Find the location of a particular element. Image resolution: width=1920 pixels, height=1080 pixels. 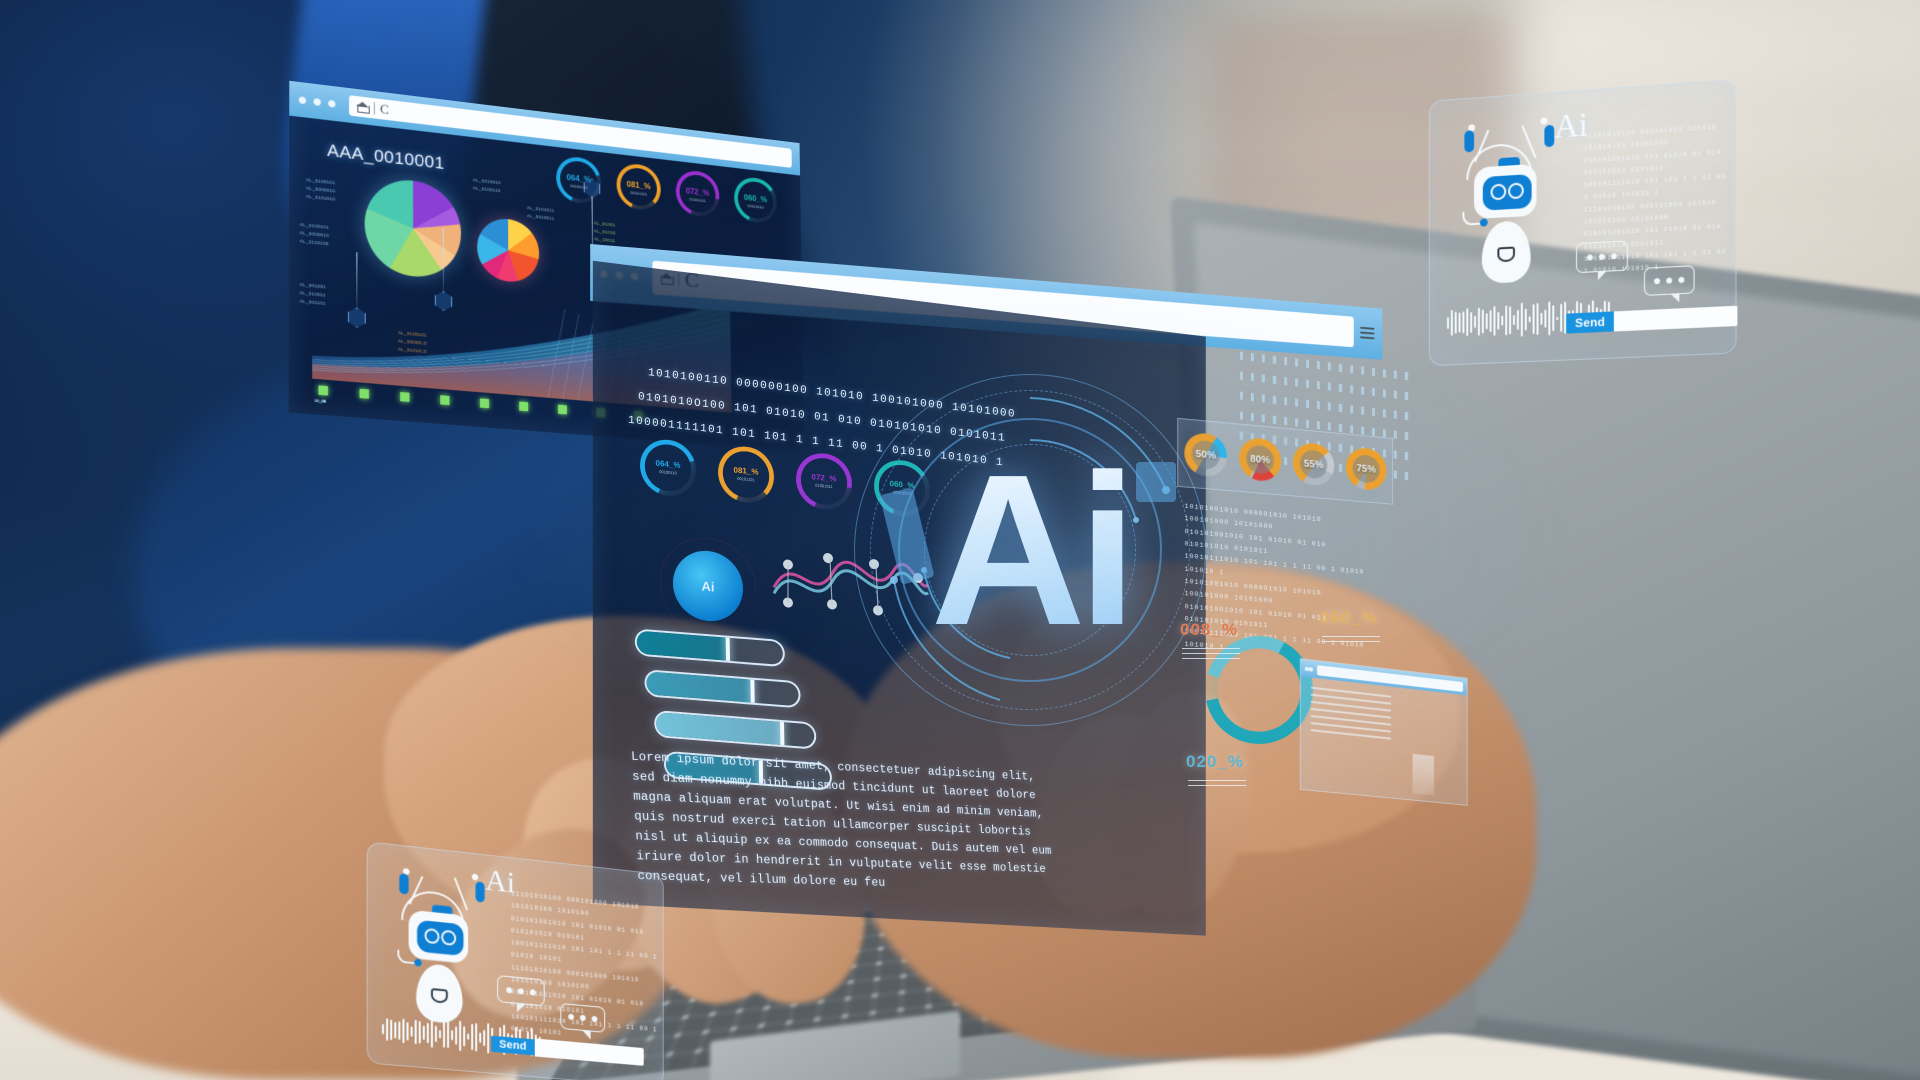

mini-window-thumb is located at coordinates (1423, 774).